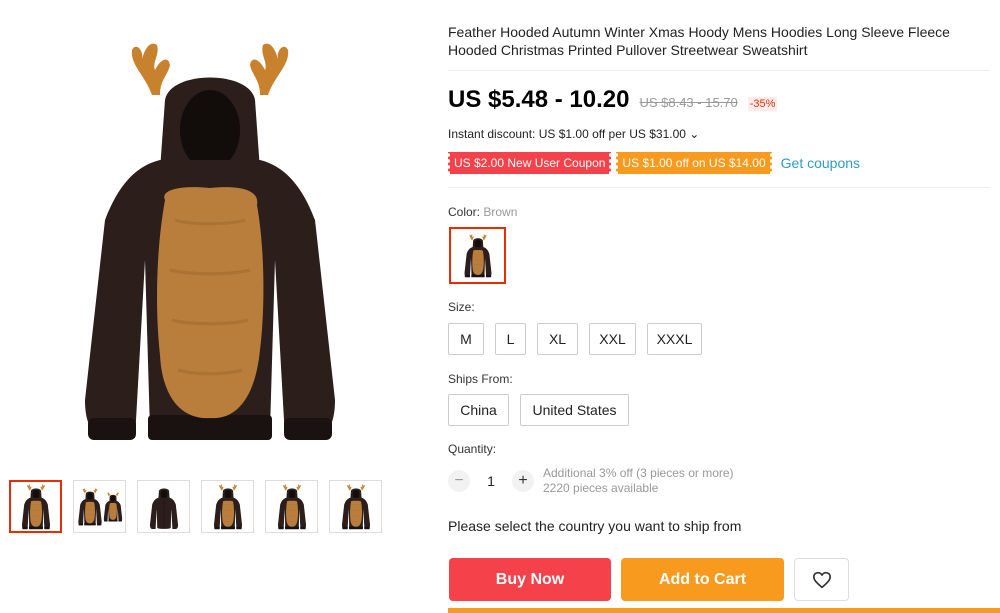  I want to click on quantity-plus-button: +, so click(523, 481).